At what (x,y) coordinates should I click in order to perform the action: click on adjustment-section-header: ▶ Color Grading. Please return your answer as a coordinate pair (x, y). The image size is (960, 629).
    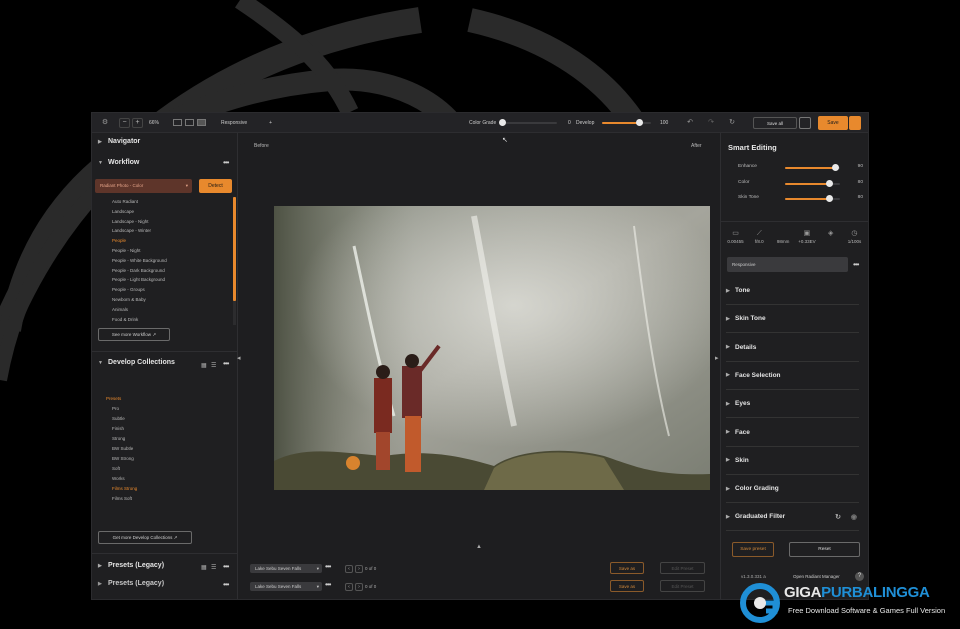
    Looking at the image, I should click on (792, 489).